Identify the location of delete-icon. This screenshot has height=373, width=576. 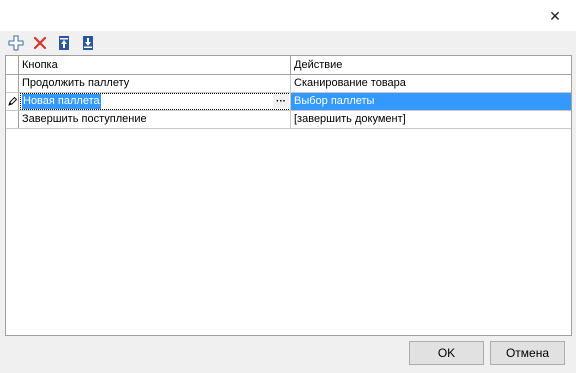
(40, 43).